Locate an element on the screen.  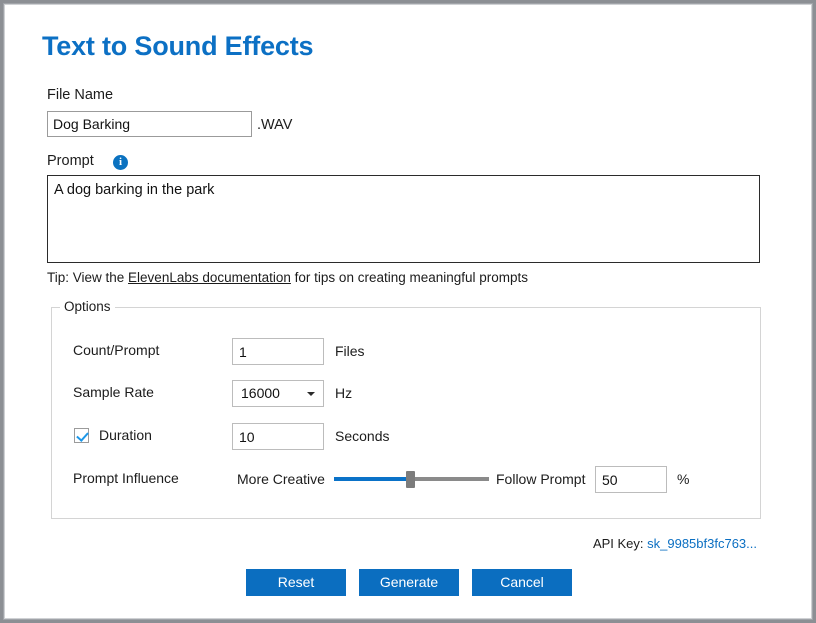
prompt-textarea: A dog barking in the park is located at coordinates (403, 219).